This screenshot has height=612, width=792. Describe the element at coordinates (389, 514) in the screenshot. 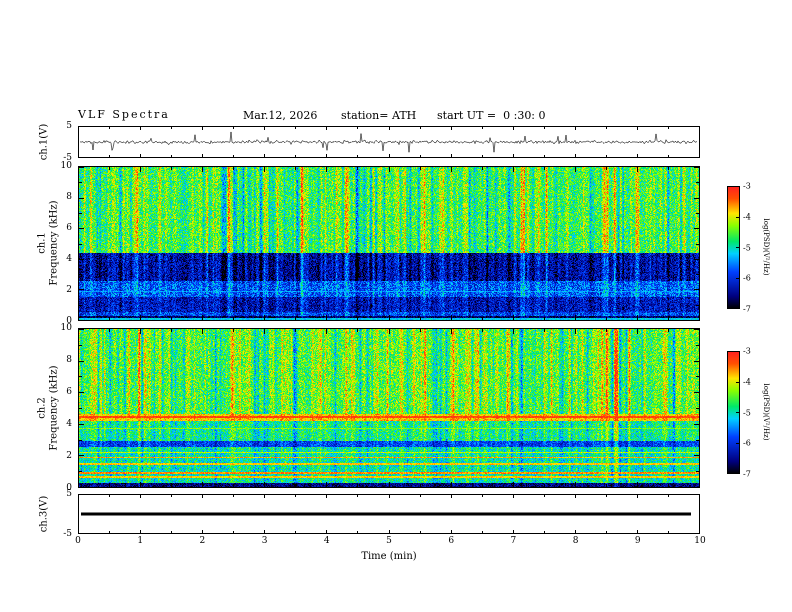

I see `ch3-waveform-canvas` at that location.